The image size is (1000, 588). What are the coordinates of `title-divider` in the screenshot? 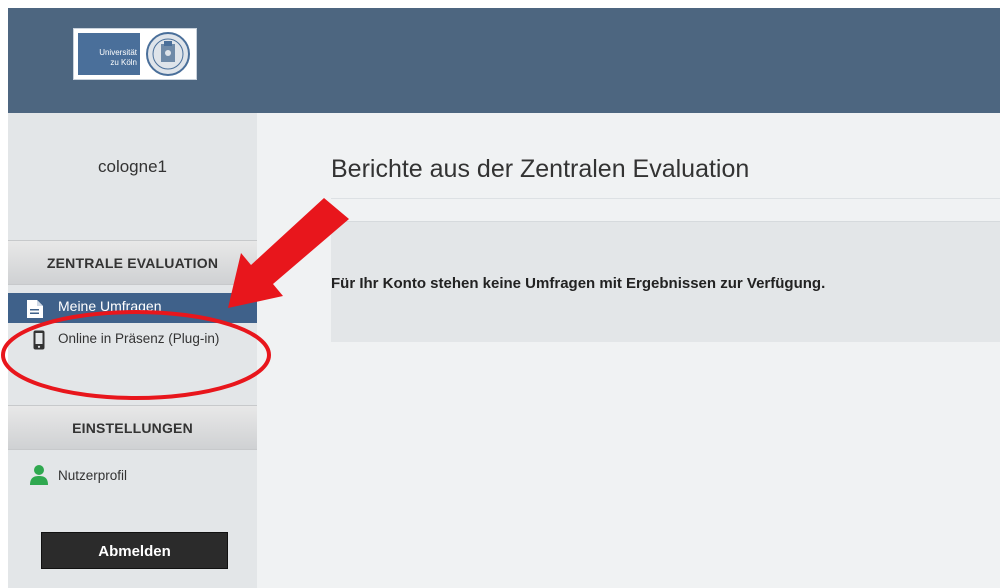 It's located at (665, 198).